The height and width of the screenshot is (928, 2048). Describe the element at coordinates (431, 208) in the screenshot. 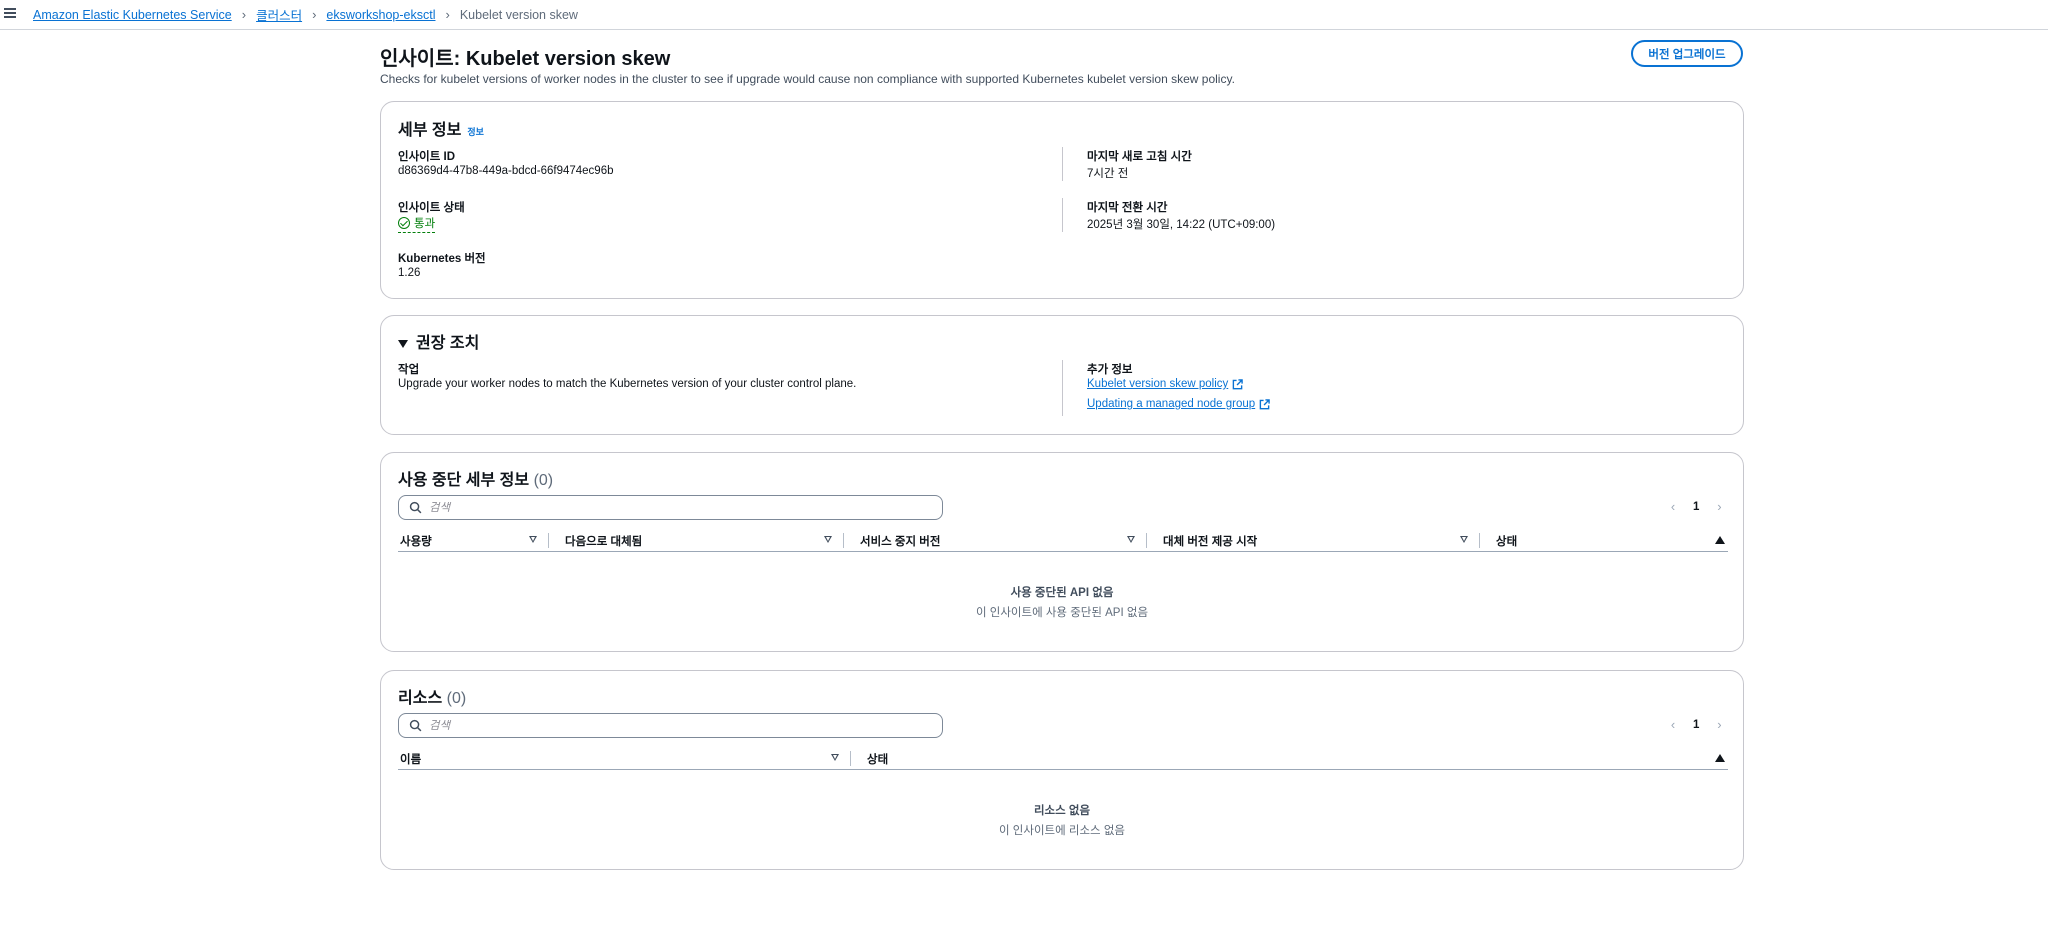

I see `insight-status-label: 인사이트 상태` at that location.